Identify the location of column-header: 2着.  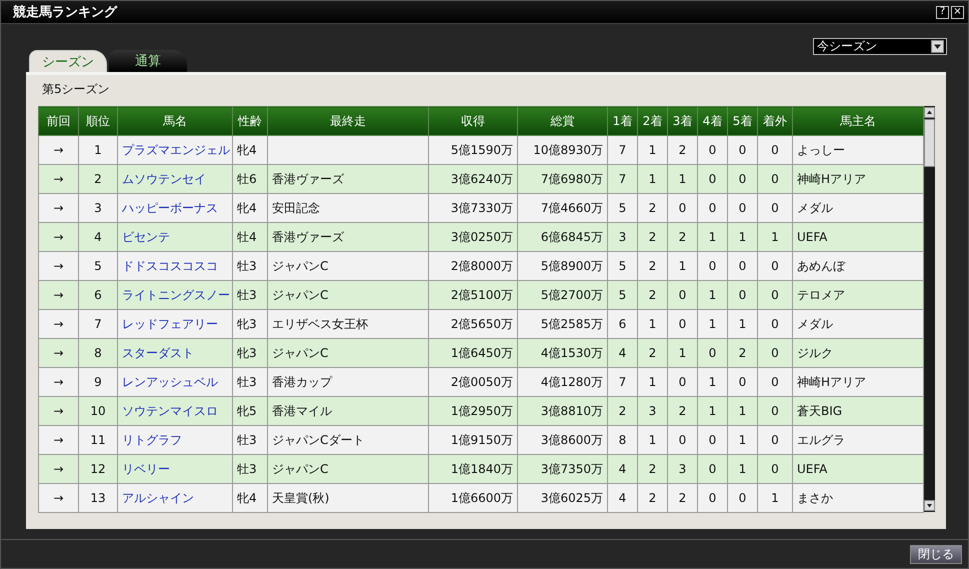
(653, 121).